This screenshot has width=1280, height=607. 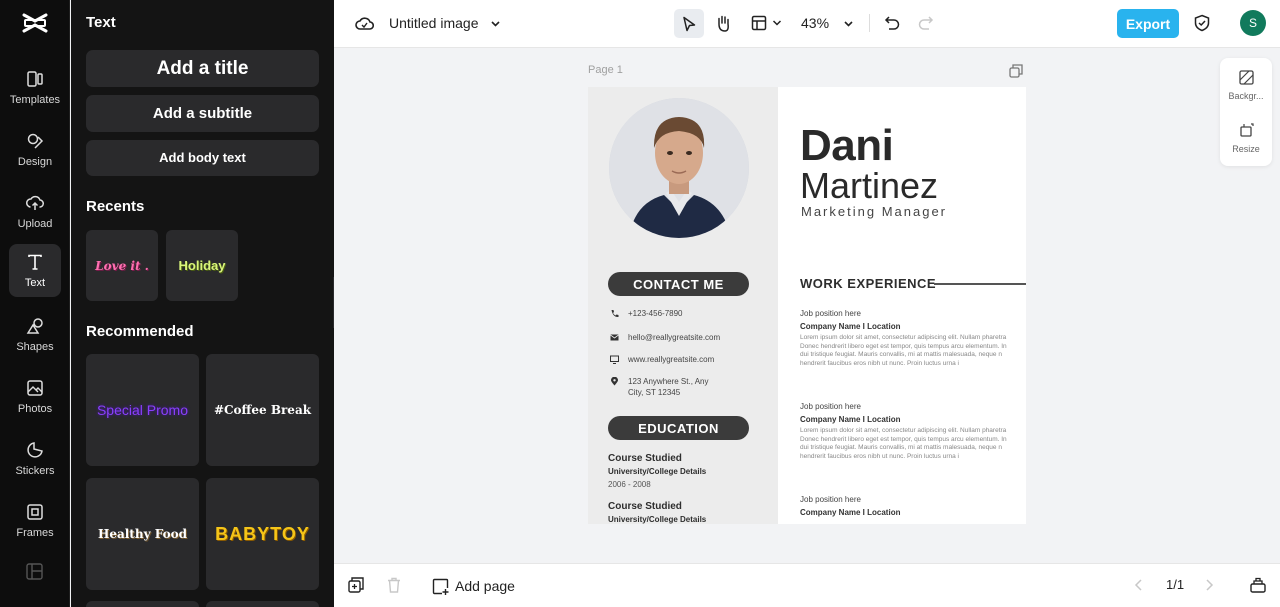 I want to click on rail-item-shapes: Shapes, so click(x=35, y=334).